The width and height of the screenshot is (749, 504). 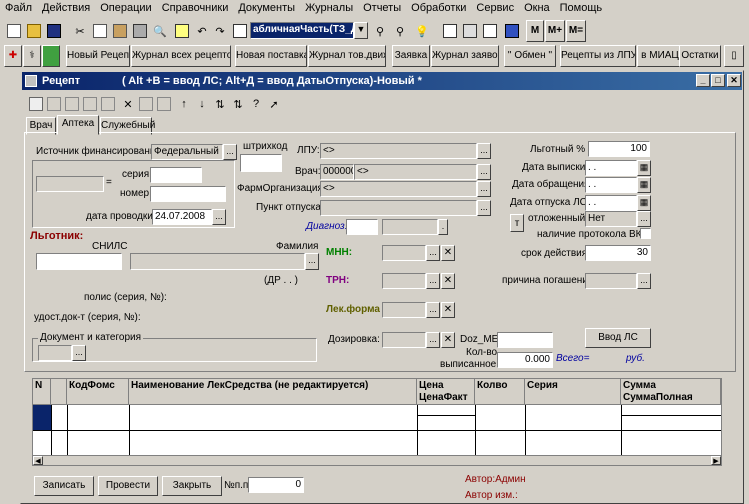 I want to click on request-button: Заявка, so click(x=411, y=56).